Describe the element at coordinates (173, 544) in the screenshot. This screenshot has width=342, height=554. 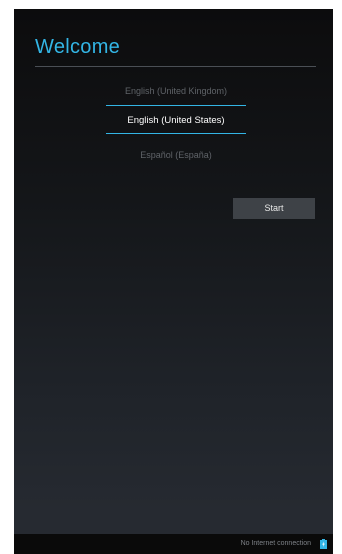
I see `status-bar: No Internet connection` at that location.